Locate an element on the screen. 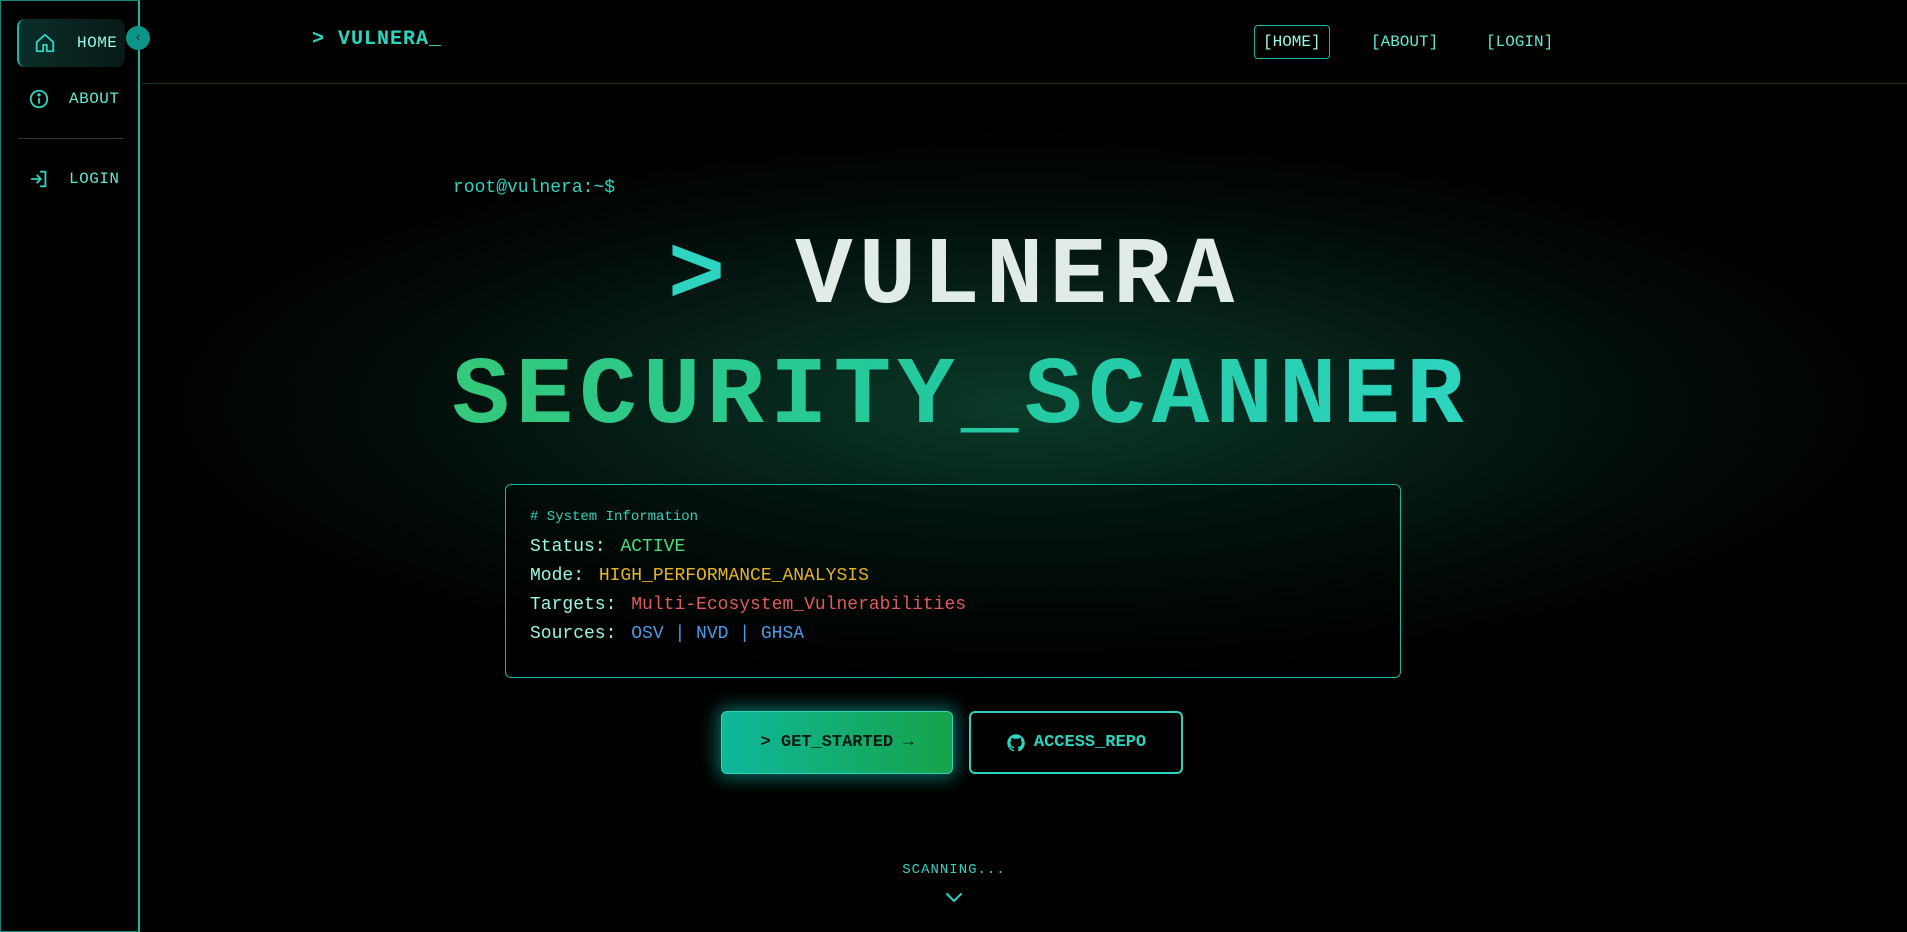 The width and height of the screenshot is (1907, 932). sidebar-divider is located at coordinates (71, 138).